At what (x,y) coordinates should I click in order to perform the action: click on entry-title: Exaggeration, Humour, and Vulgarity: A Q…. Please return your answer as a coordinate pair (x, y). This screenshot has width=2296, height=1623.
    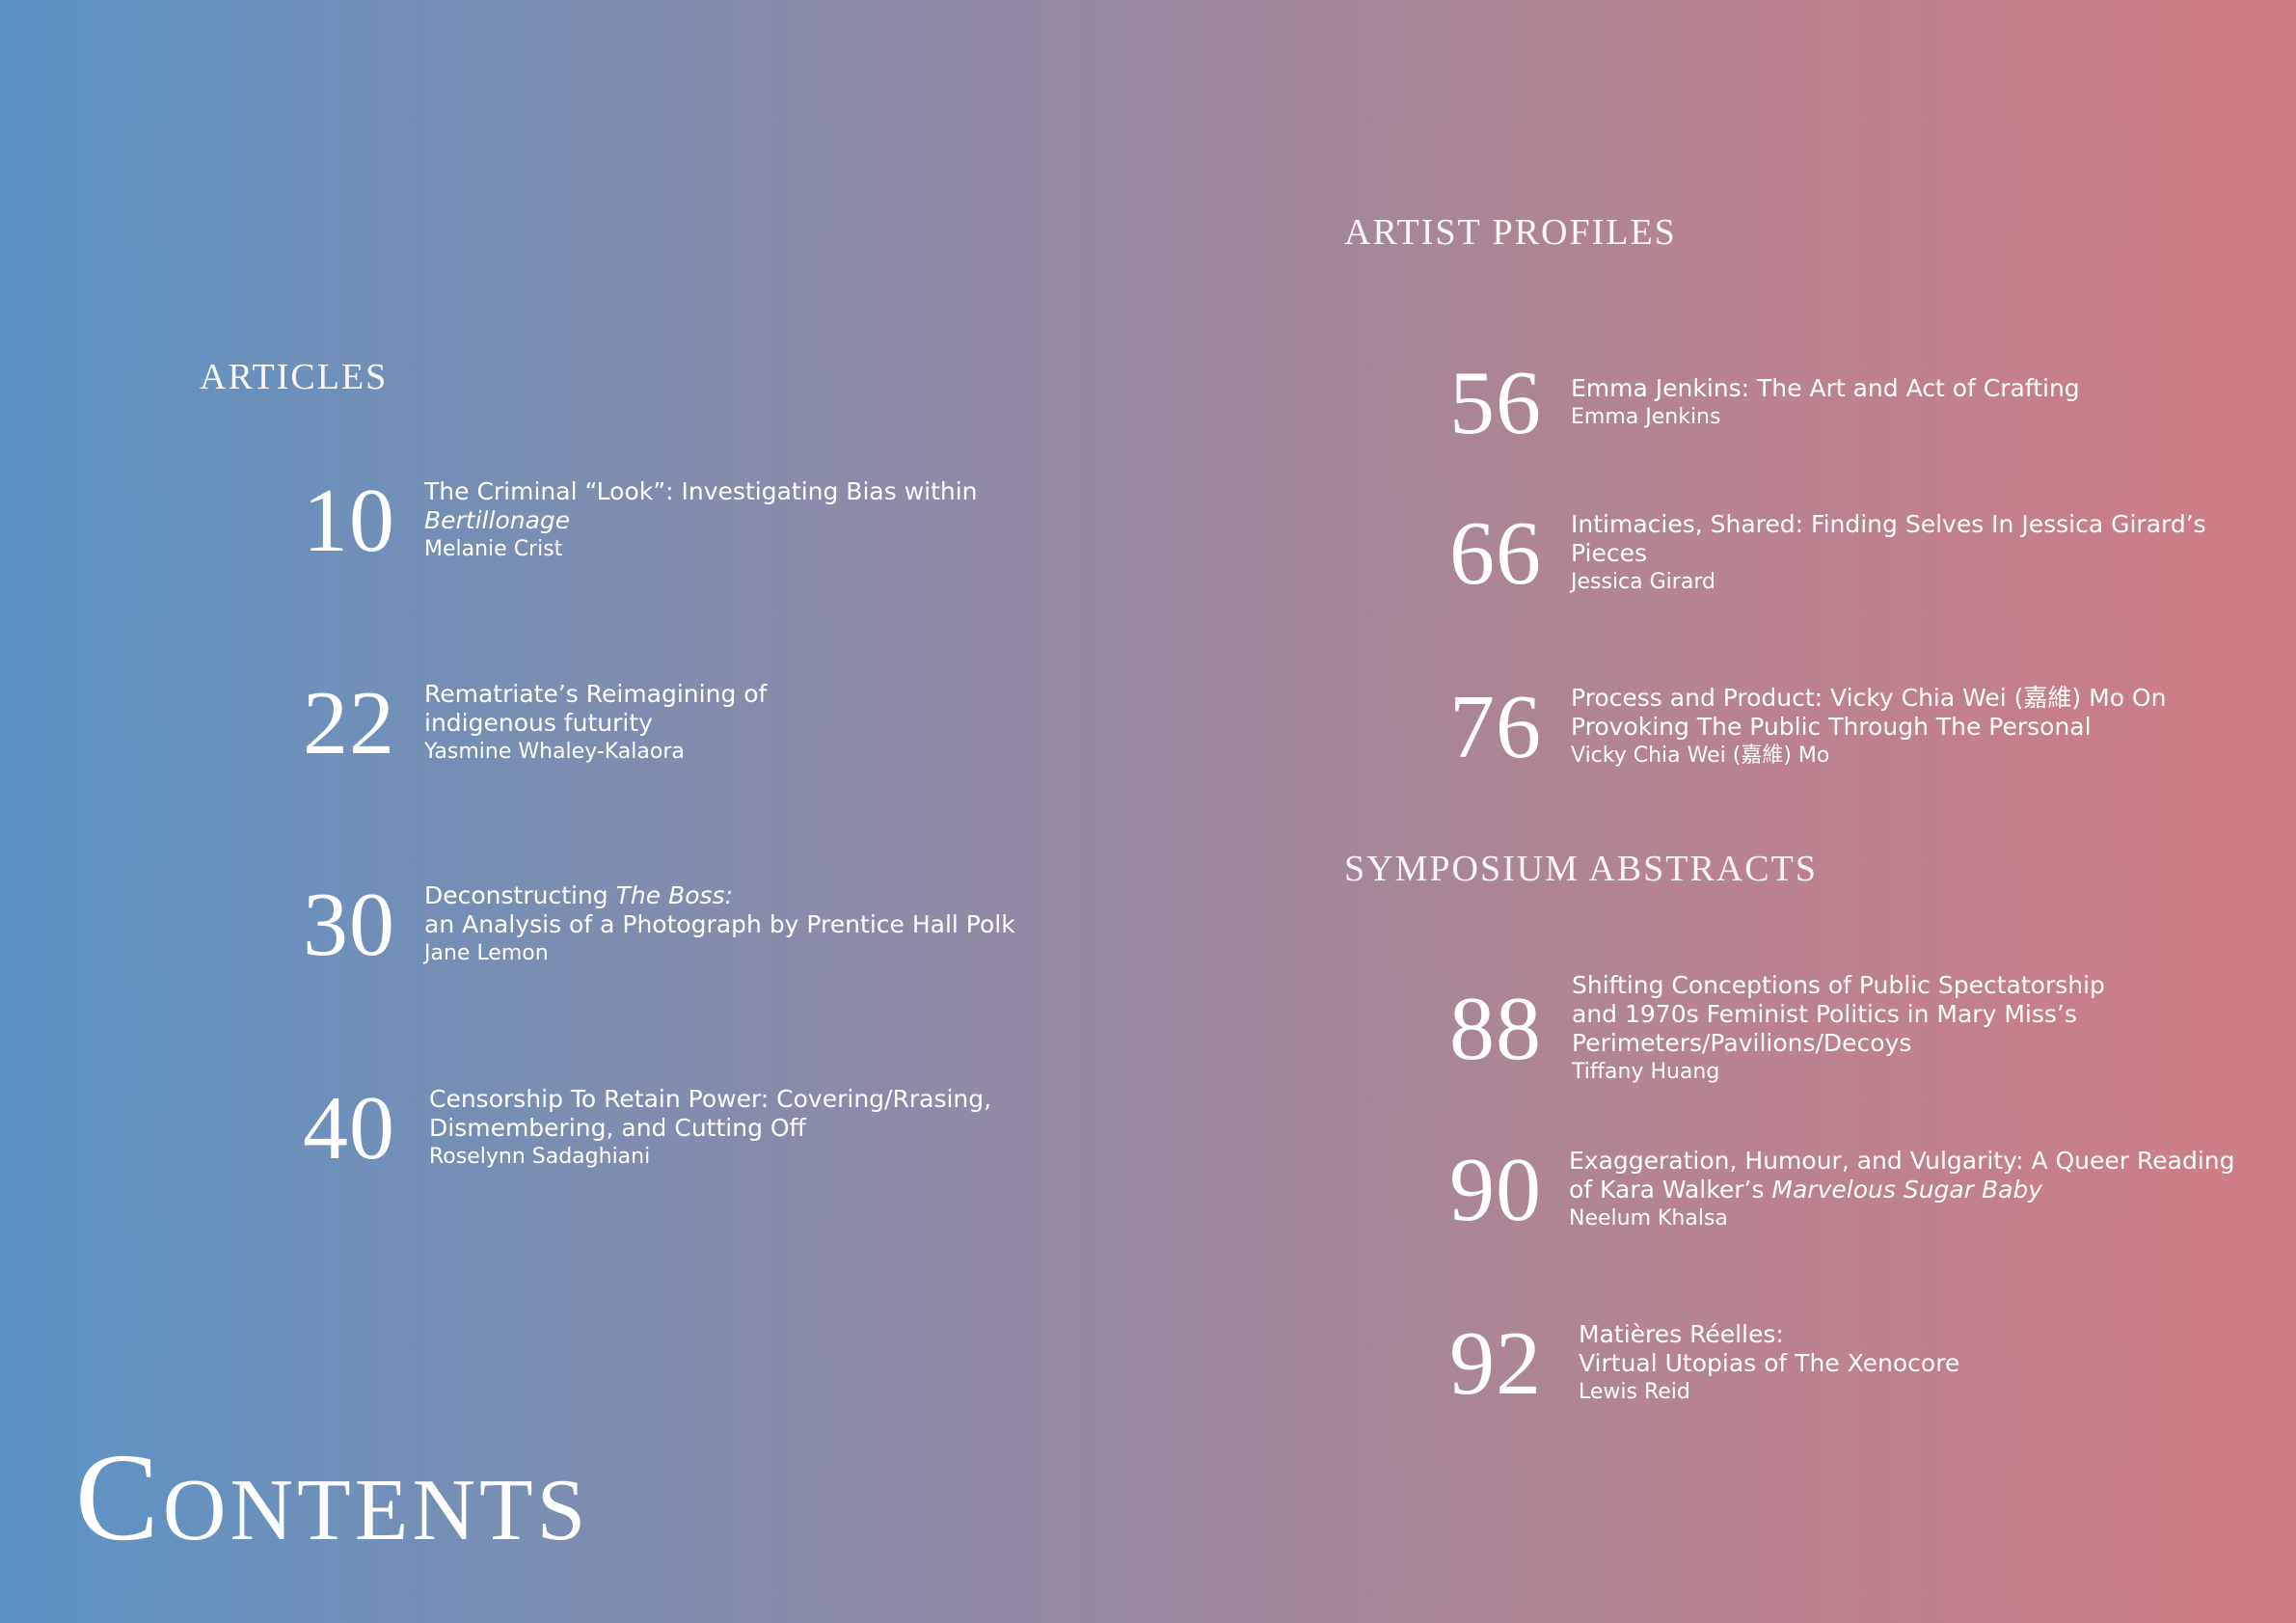
    Looking at the image, I should click on (1902, 1161).